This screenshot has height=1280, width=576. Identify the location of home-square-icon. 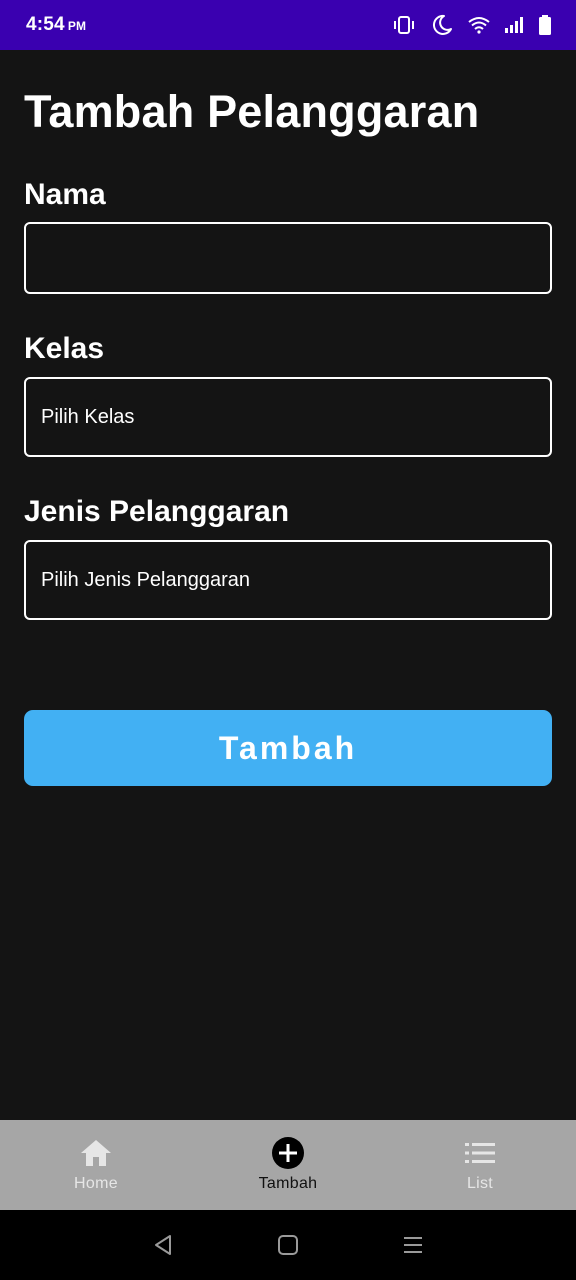
(288, 1245).